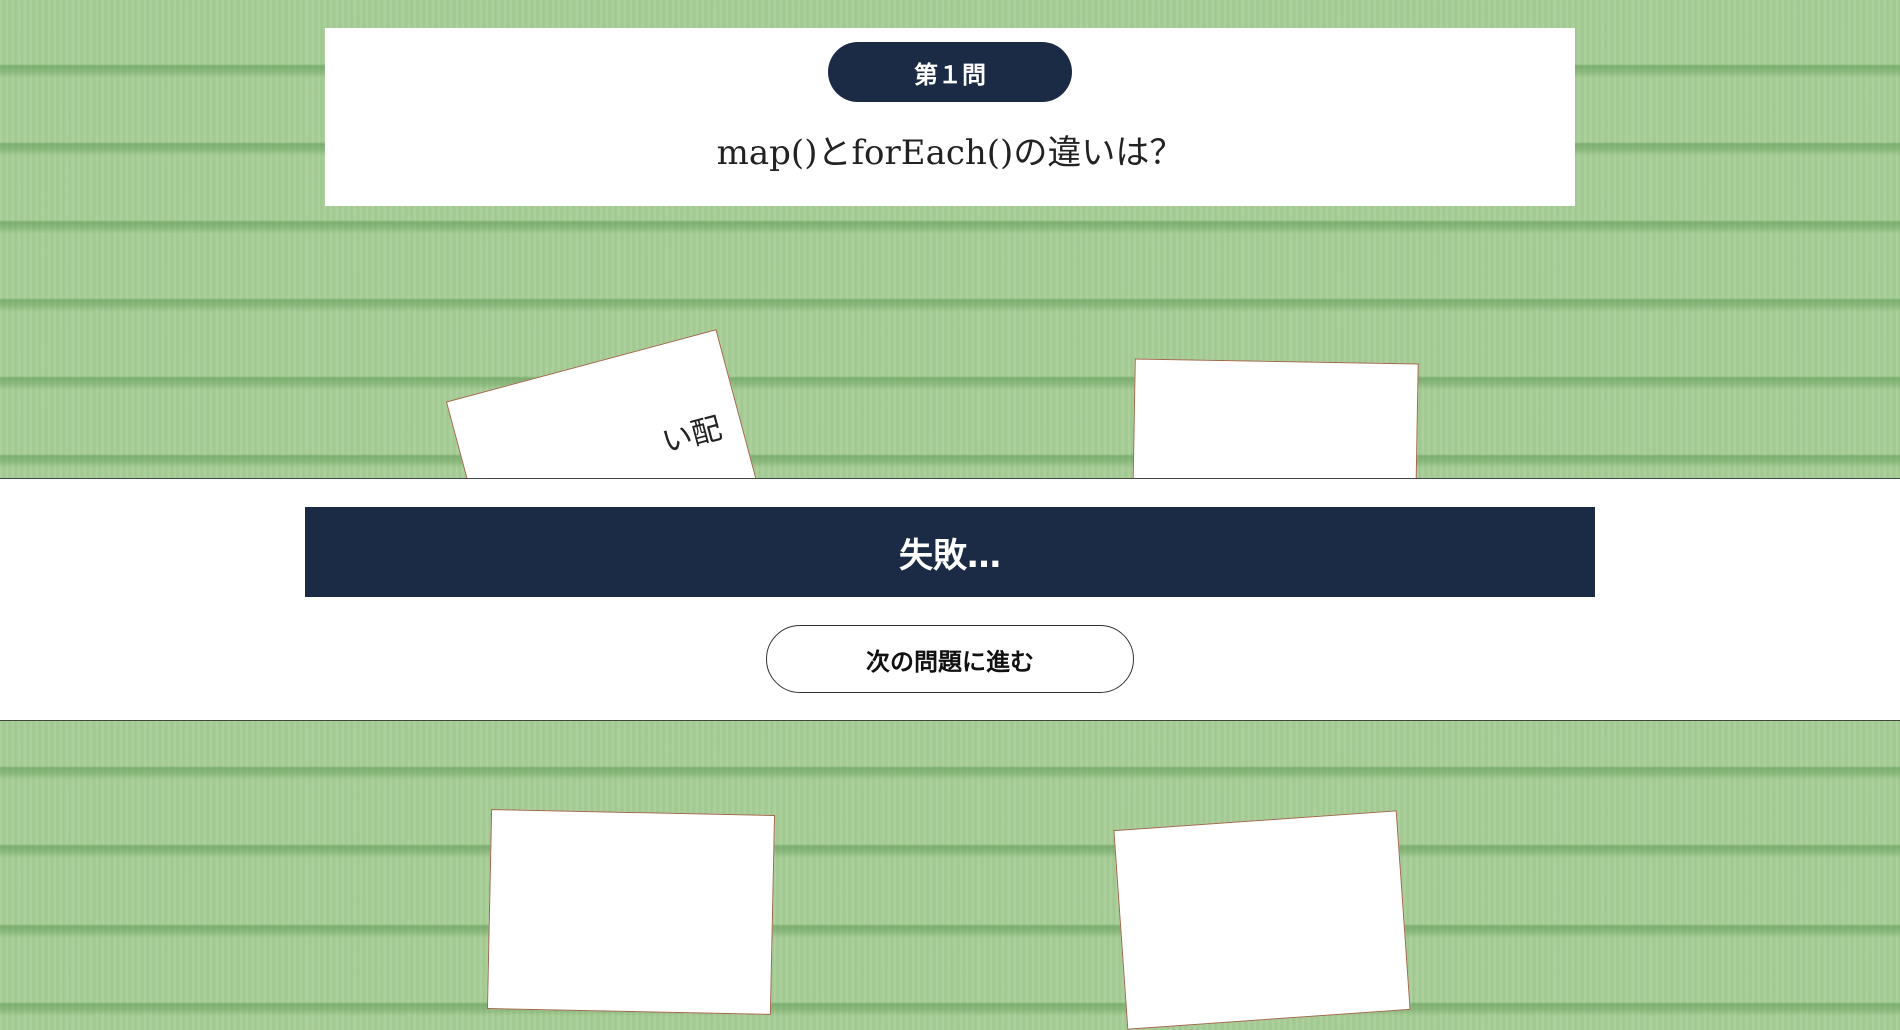  What do you see at coordinates (950, 659) in the screenshot?
I see `next-question-button: 次の問題に進む` at bounding box center [950, 659].